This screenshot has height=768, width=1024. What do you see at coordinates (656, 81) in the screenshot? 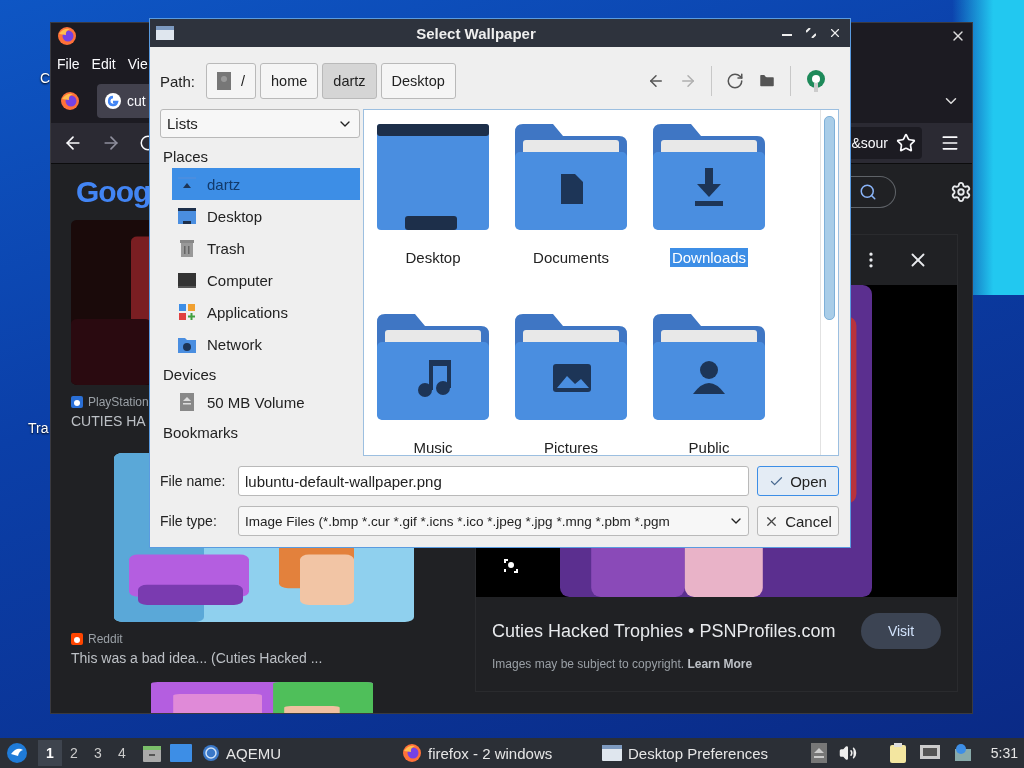
I see `back-button` at bounding box center [656, 81].